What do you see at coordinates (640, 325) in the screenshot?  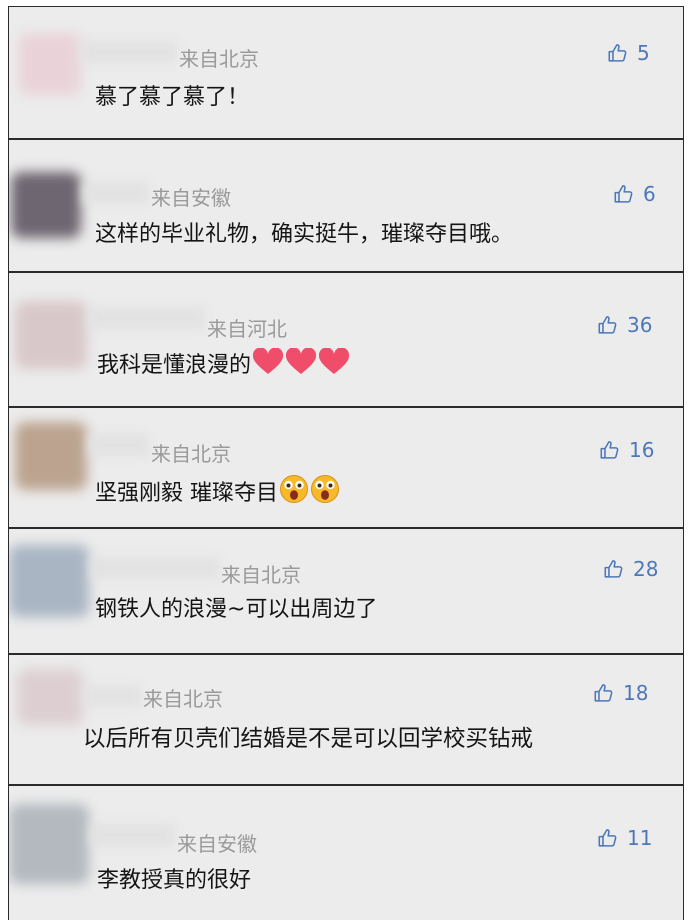 I see `like-count: 36` at bounding box center [640, 325].